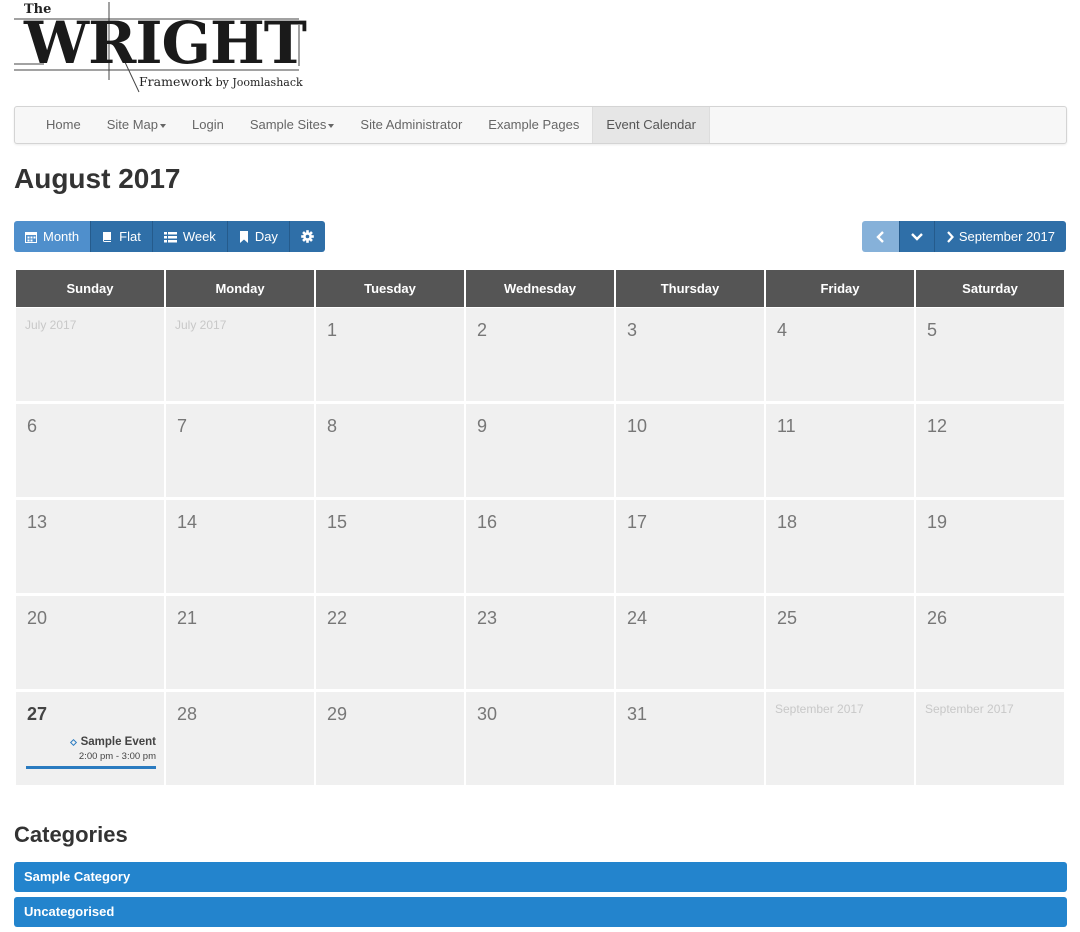 The width and height of the screenshot is (1080, 932). Describe the element at coordinates (990, 642) in the screenshot. I see `calendar-day-cell: 26` at that location.